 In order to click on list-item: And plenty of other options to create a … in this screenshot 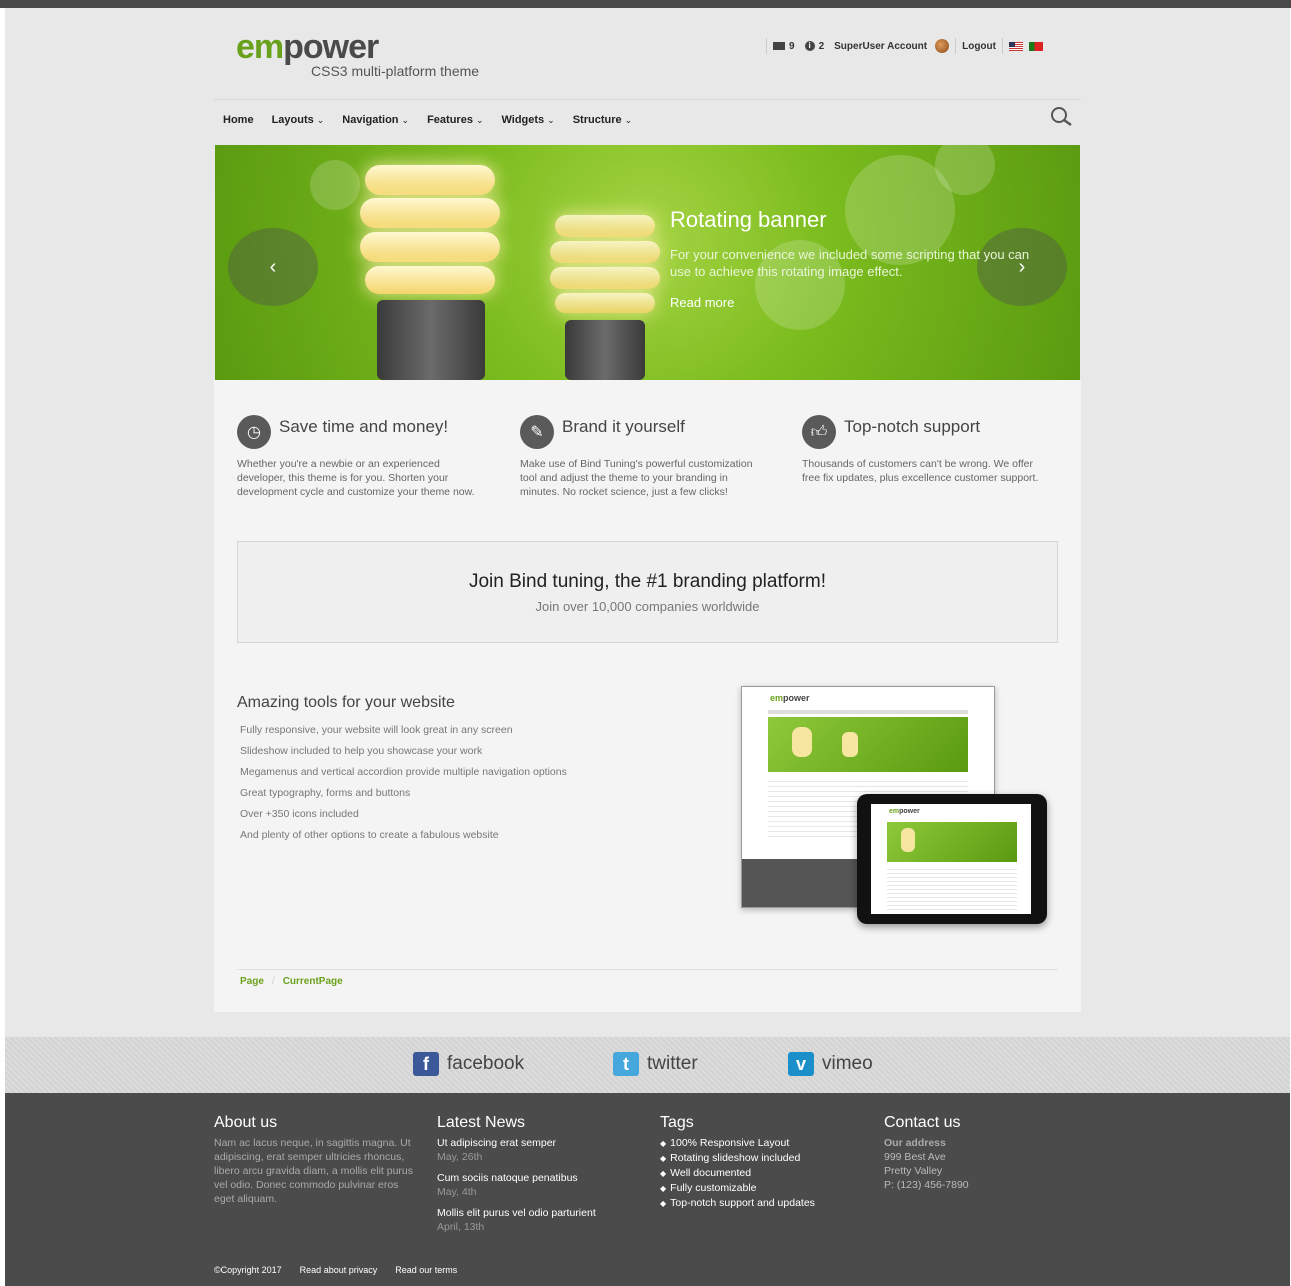, I will do `click(369, 835)`.